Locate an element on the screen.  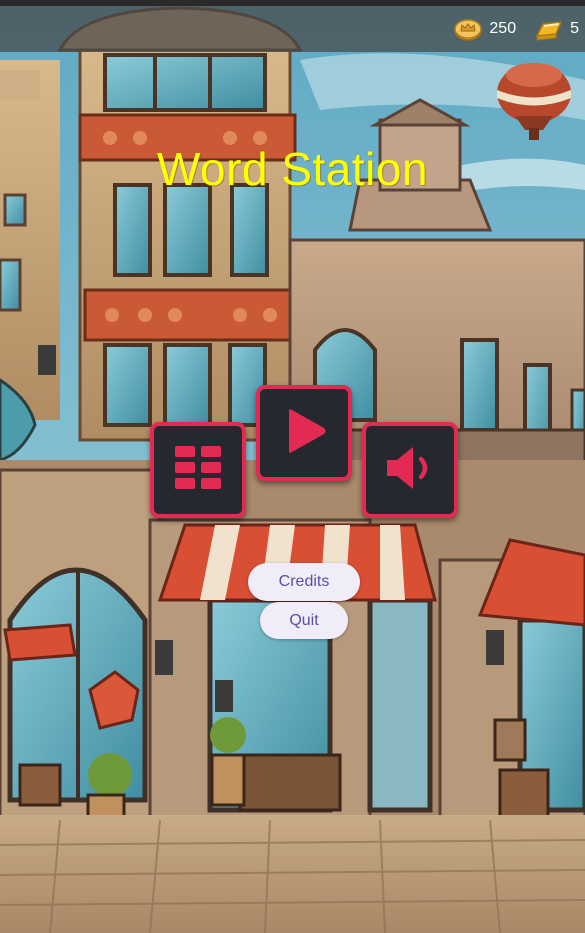
speaker-icon is located at coordinates (410, 470).